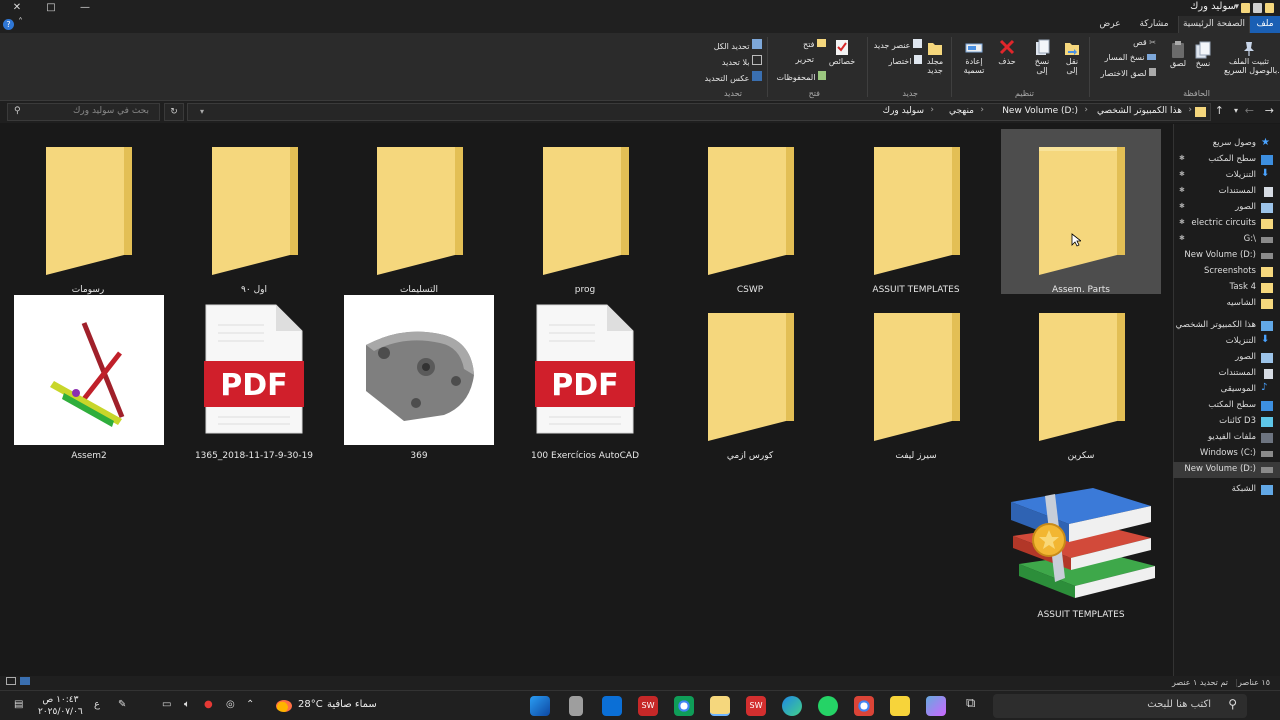 The width and height of the screenshot is (1280, 720). Describe the element at coordinates (174, 112) in the screenshot. I see `refresh-button: ↻` at that location.